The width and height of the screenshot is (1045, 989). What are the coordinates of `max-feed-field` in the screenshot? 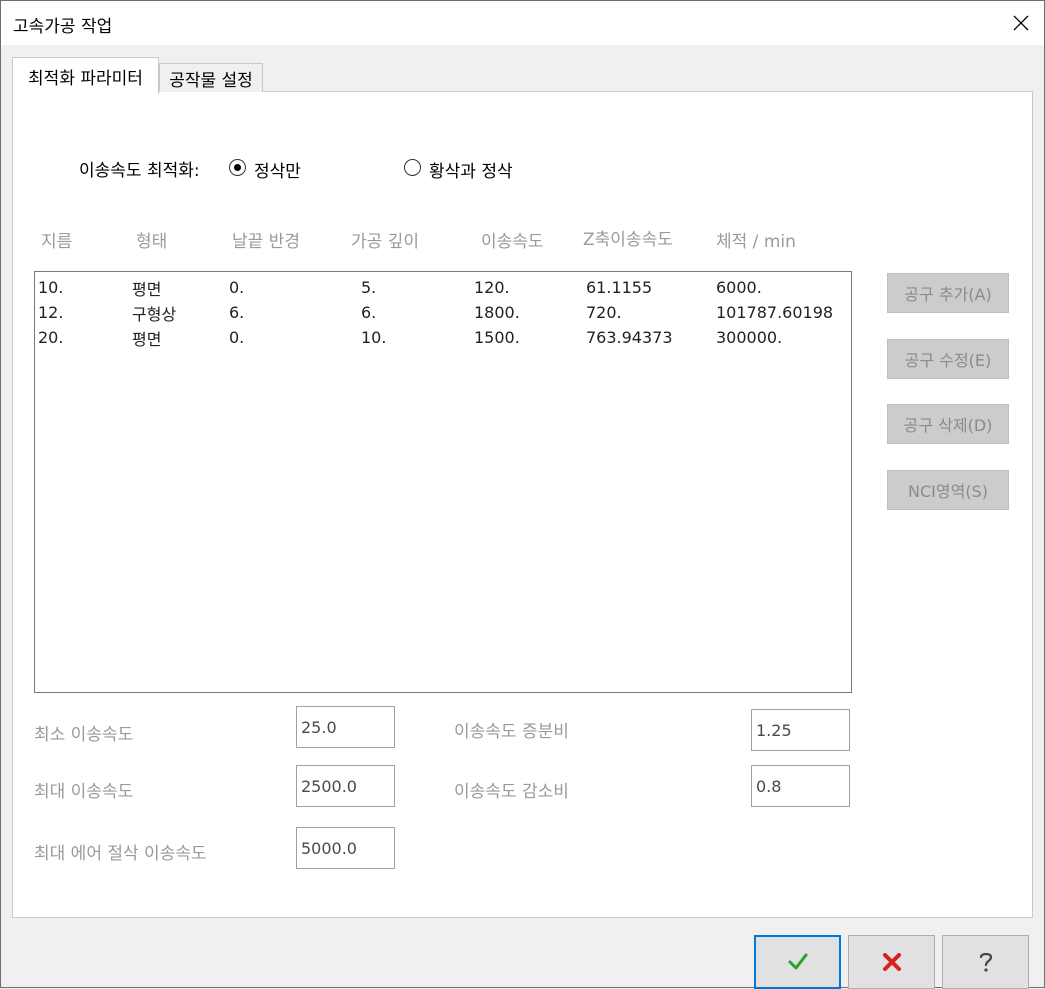 It's located at (345, 786).